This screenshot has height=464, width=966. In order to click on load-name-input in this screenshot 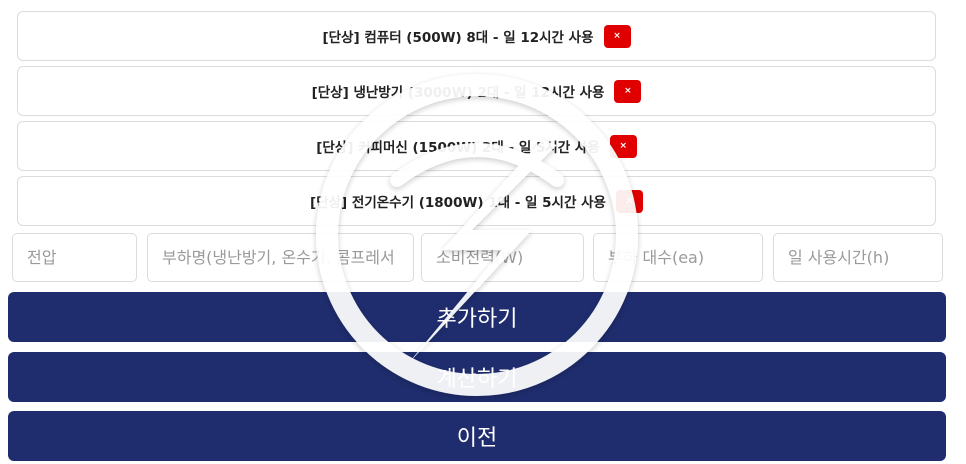, I will do `click(280, 257)`.